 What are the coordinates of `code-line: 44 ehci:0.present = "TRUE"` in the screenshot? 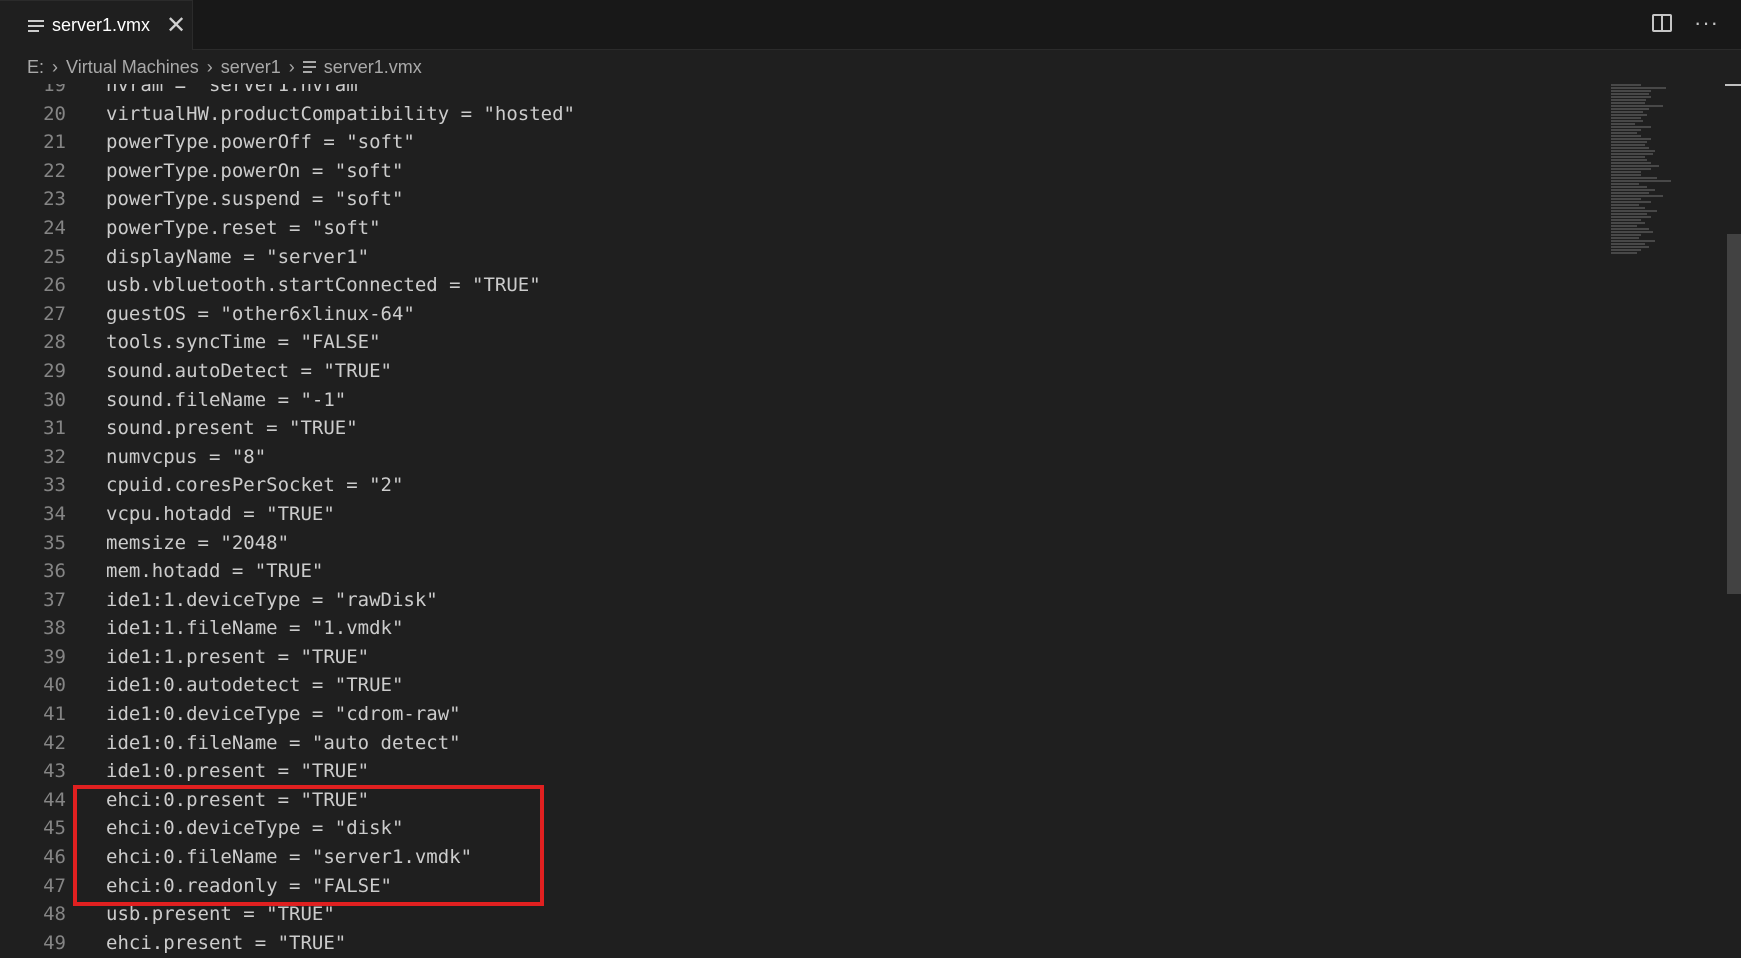 It's located at (862, 800).